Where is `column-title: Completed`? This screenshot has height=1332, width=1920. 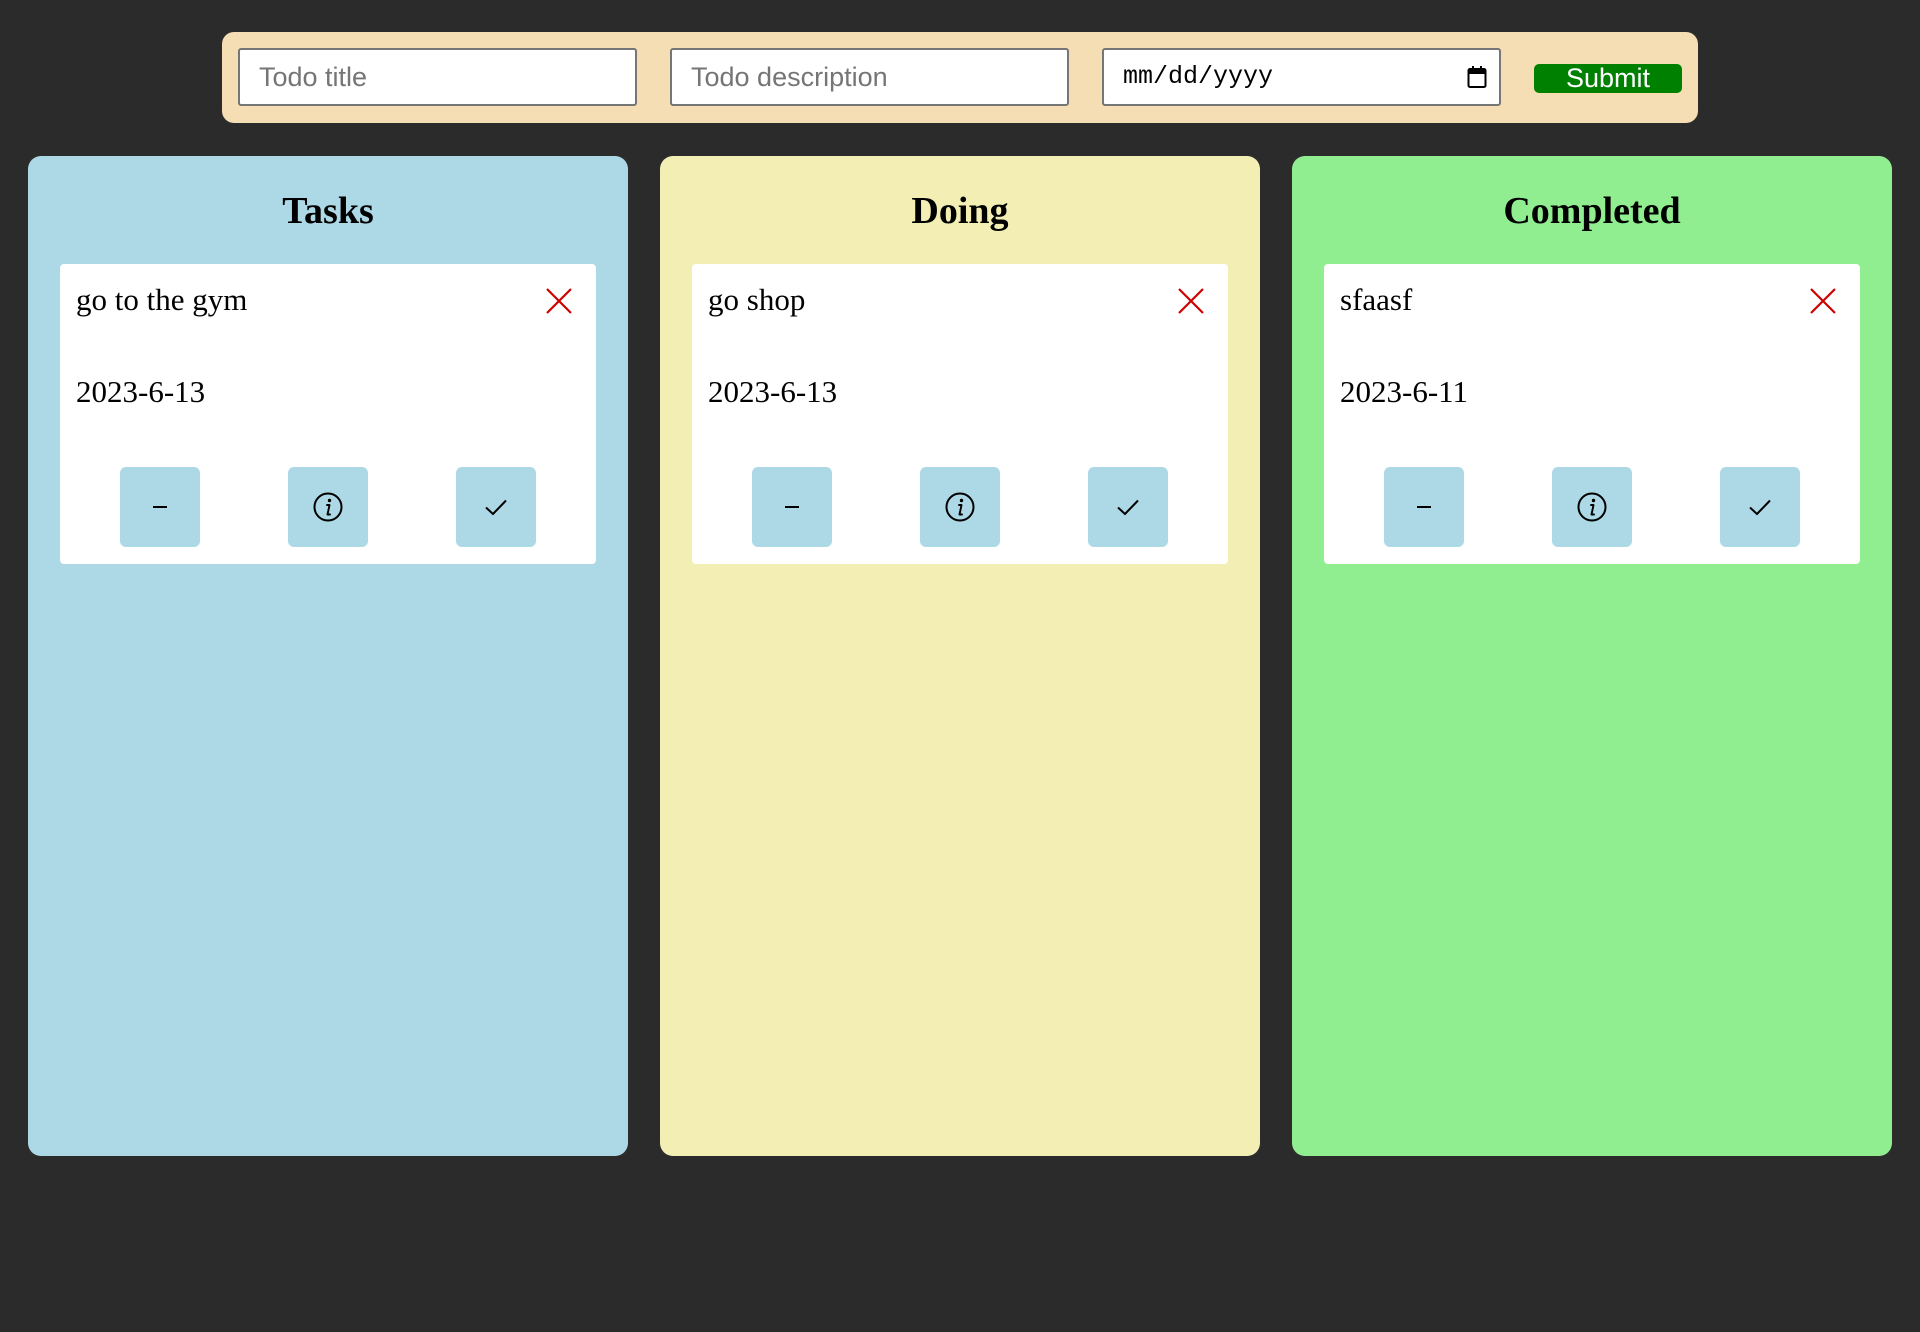
column-title: Completed is located at coordinates (1592, 211).